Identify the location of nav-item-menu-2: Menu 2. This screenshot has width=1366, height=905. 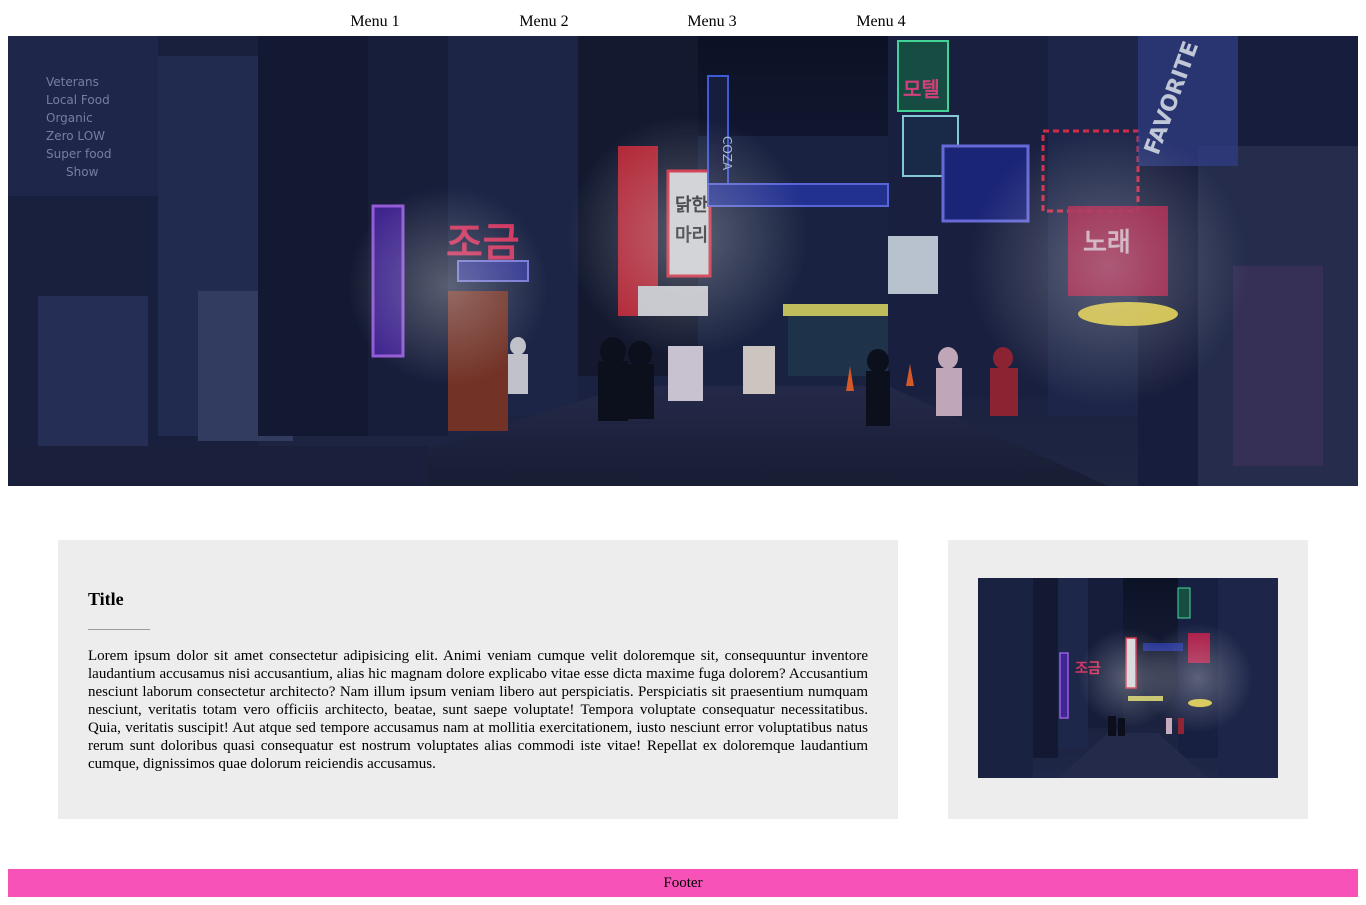
(544, 22).